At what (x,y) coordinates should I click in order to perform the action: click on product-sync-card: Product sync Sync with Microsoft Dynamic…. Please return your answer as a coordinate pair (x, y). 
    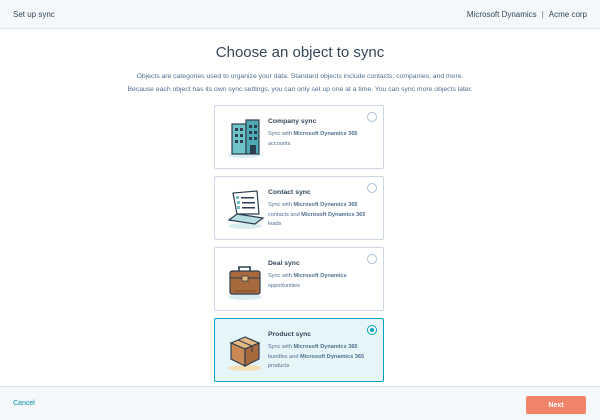
    Looking at the image, I should click on (299, 350).